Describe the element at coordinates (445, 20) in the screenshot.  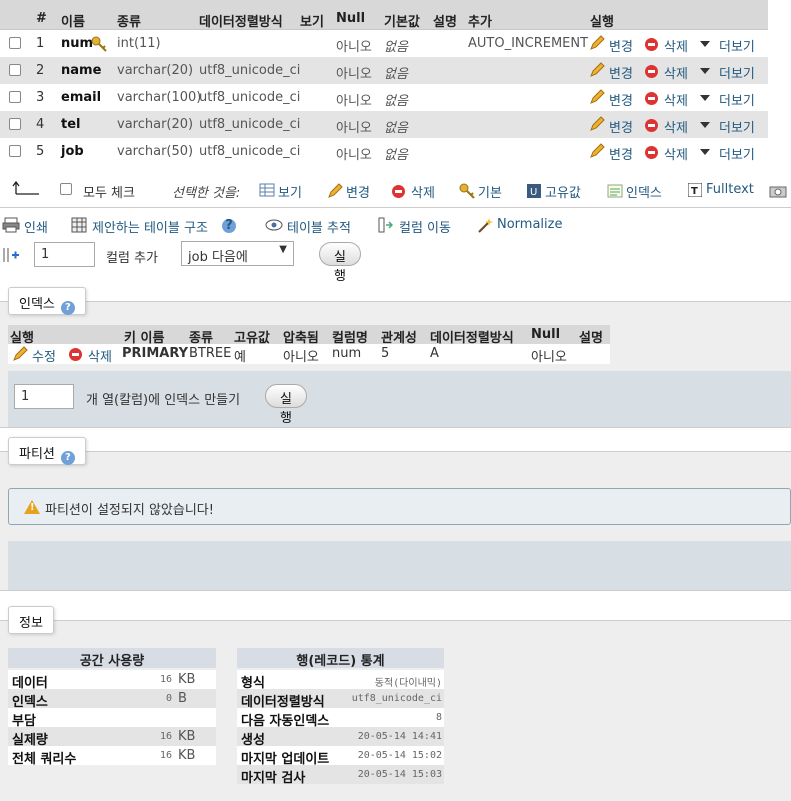
I see `col-header-comment: 설명` at that location.